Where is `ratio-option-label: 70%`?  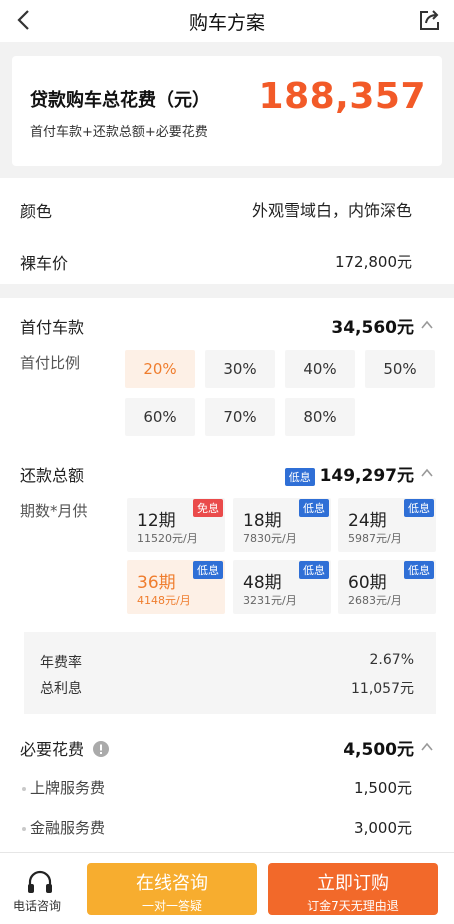 ratio-option-label: 70% is located at coordinates (240, 417).